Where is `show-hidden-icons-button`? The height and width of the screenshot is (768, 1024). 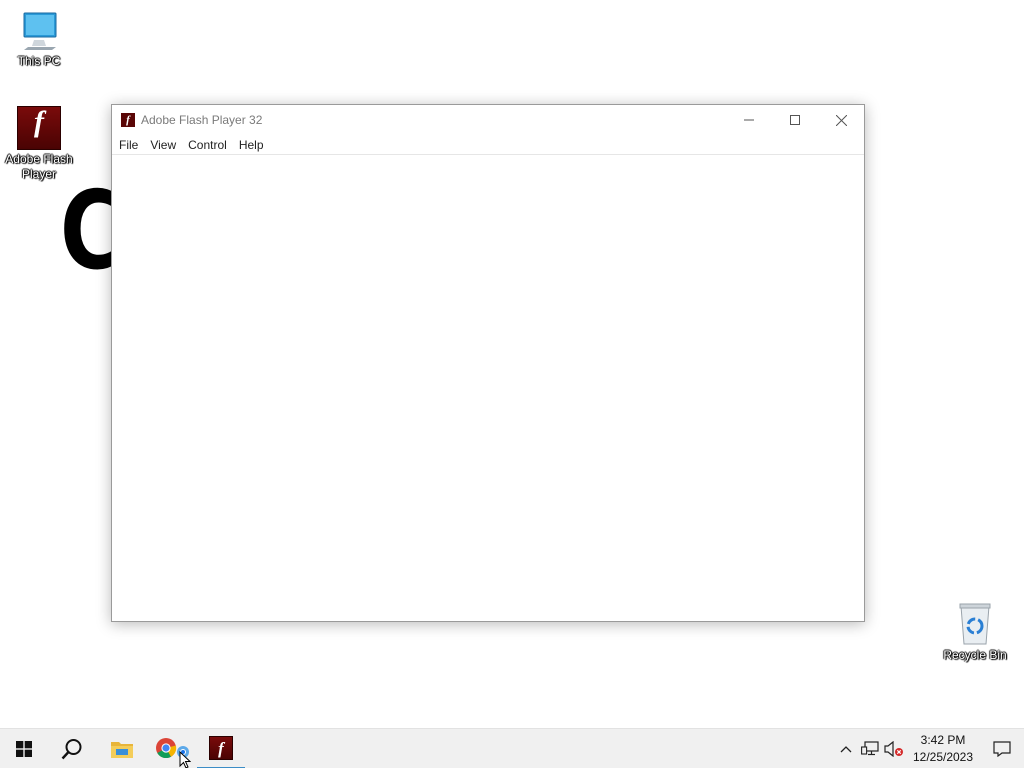 show-hidden-icons-button is located at coordinates (846, 748).